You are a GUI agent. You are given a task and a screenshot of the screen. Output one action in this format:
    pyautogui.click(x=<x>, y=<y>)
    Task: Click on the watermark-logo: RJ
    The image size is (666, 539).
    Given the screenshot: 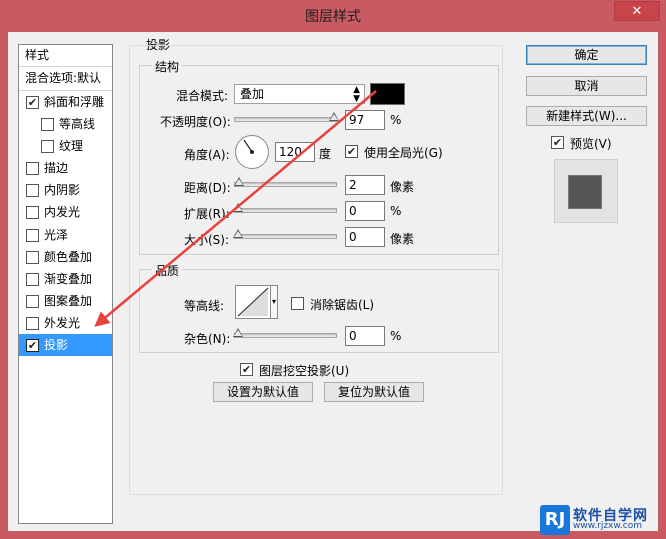 What is the action you would take?
    pyautogui.click(x=555, y=520)
    